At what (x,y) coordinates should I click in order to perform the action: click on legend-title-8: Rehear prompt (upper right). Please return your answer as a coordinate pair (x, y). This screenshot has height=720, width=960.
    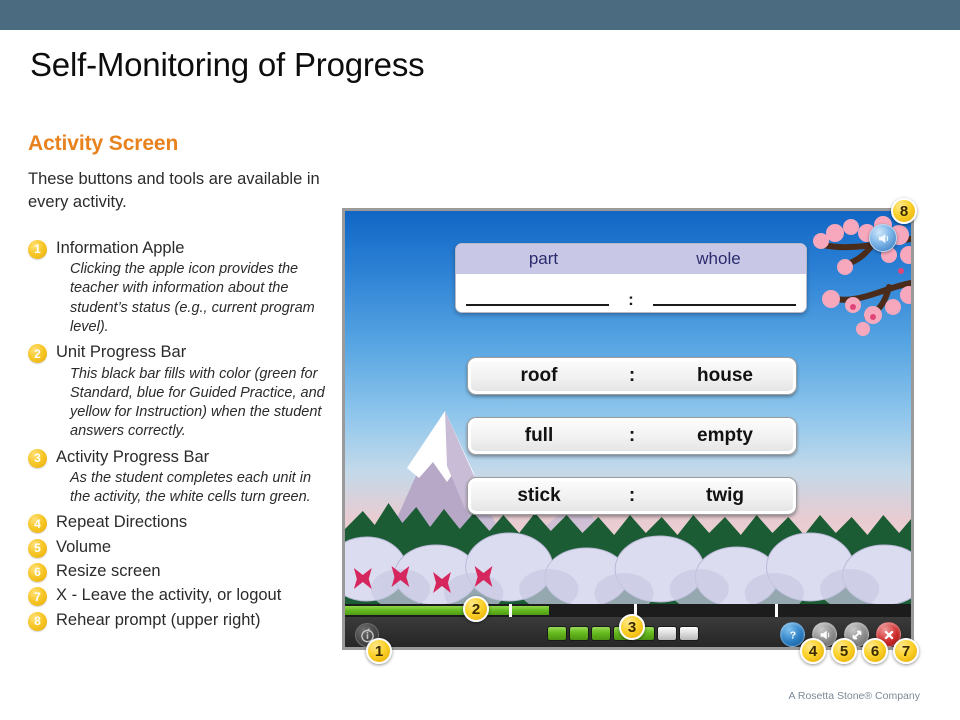
    Looking at the image, I should click on (158, 619).